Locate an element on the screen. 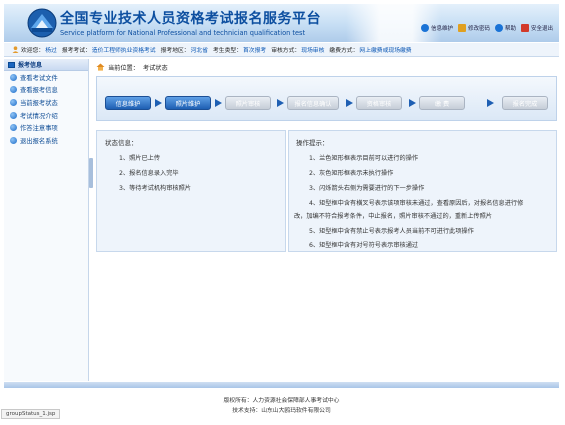  exam-value: 造价工程师执业资格考试 is located at coordinates (123, 51).